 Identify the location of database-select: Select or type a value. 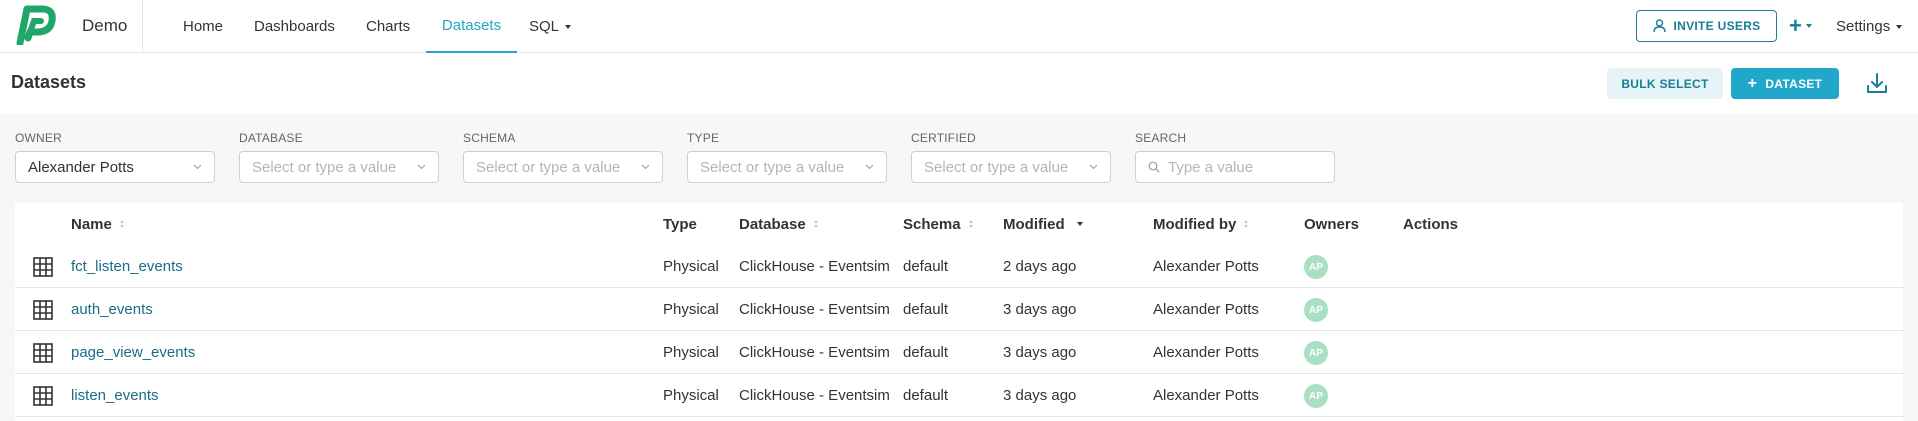
(339, 167).